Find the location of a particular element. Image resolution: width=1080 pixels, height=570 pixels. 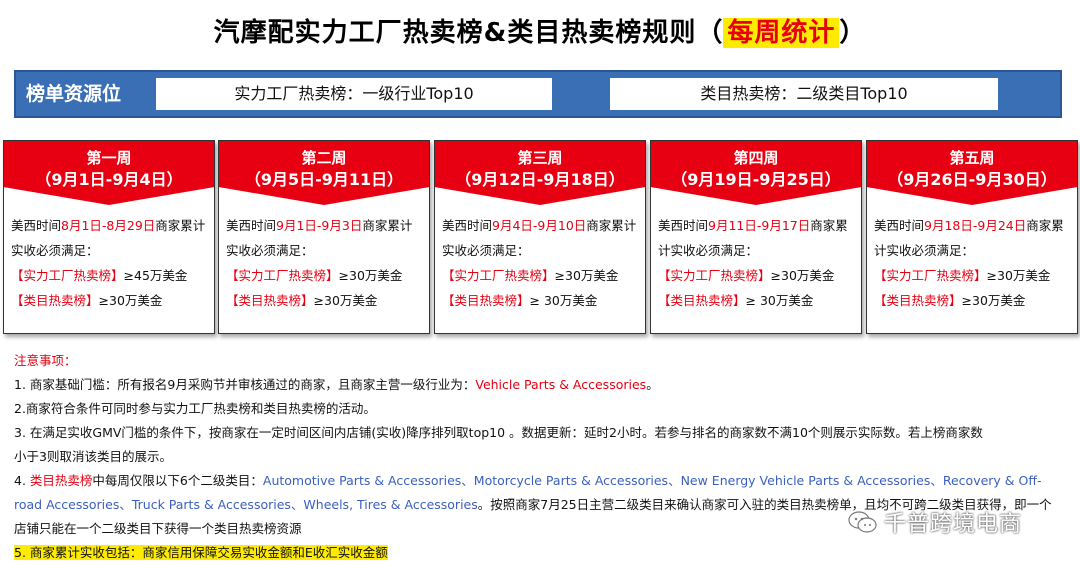

week-header: 第四周 （9月19日-9月25日） is located at coordinates (756, 173).